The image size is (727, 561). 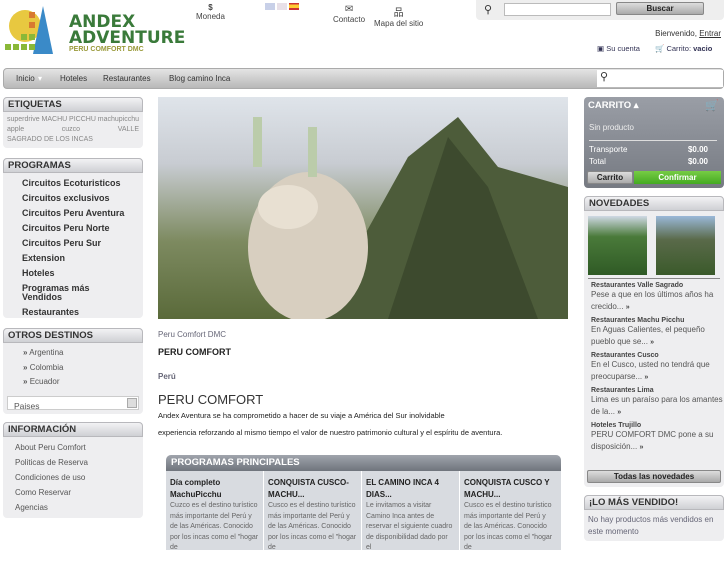 What do you see at coordinates (610, 177) in the screenshot?
I see `cart-button: Carrito` at bounding box center [610, 177].